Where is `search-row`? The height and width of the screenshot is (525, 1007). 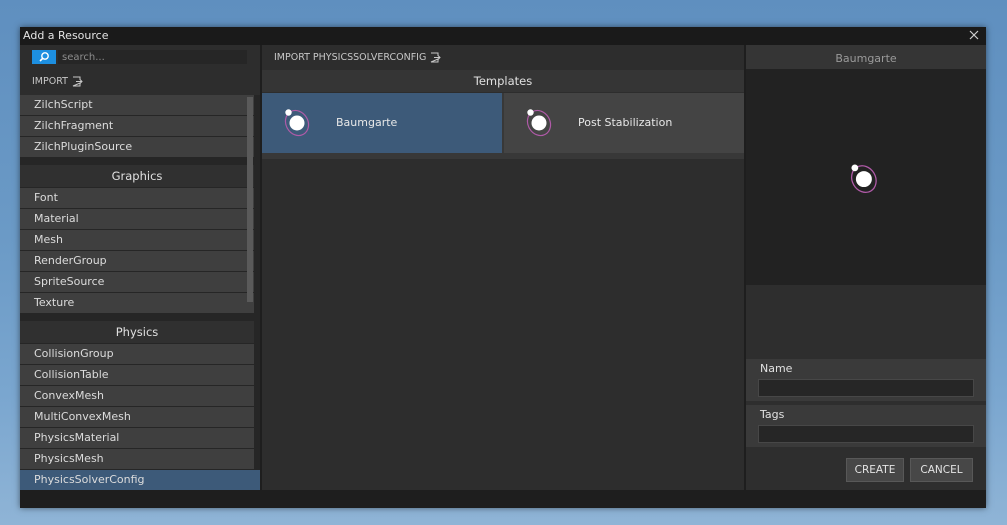
search-row is located at coordinates (139, 57).